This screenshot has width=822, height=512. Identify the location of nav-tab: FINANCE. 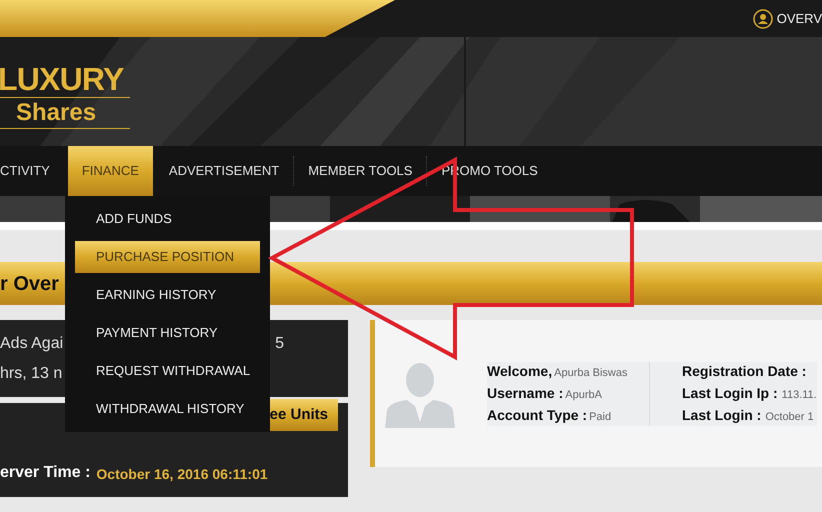
(110, 171).